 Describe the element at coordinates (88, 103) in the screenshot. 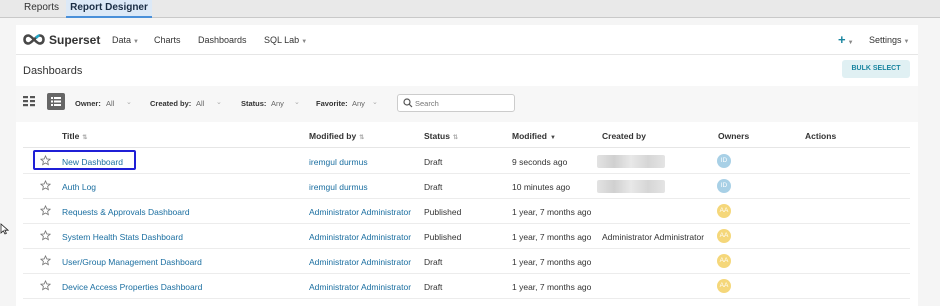

I see `owner-filter-label: Owner:` at that location.